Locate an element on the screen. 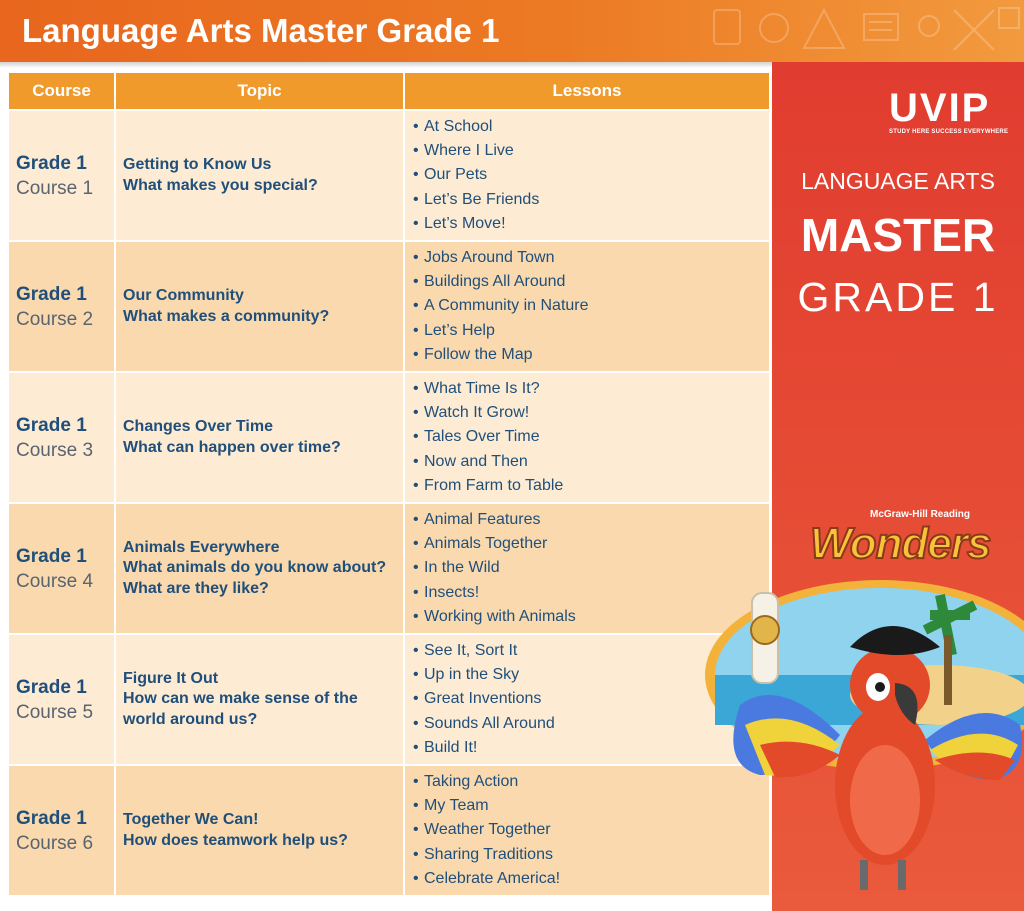 Image resolution: width=1024 pixels, height=911 pixels. sidebar-level: MASTER is located at coordinates (898, 235).